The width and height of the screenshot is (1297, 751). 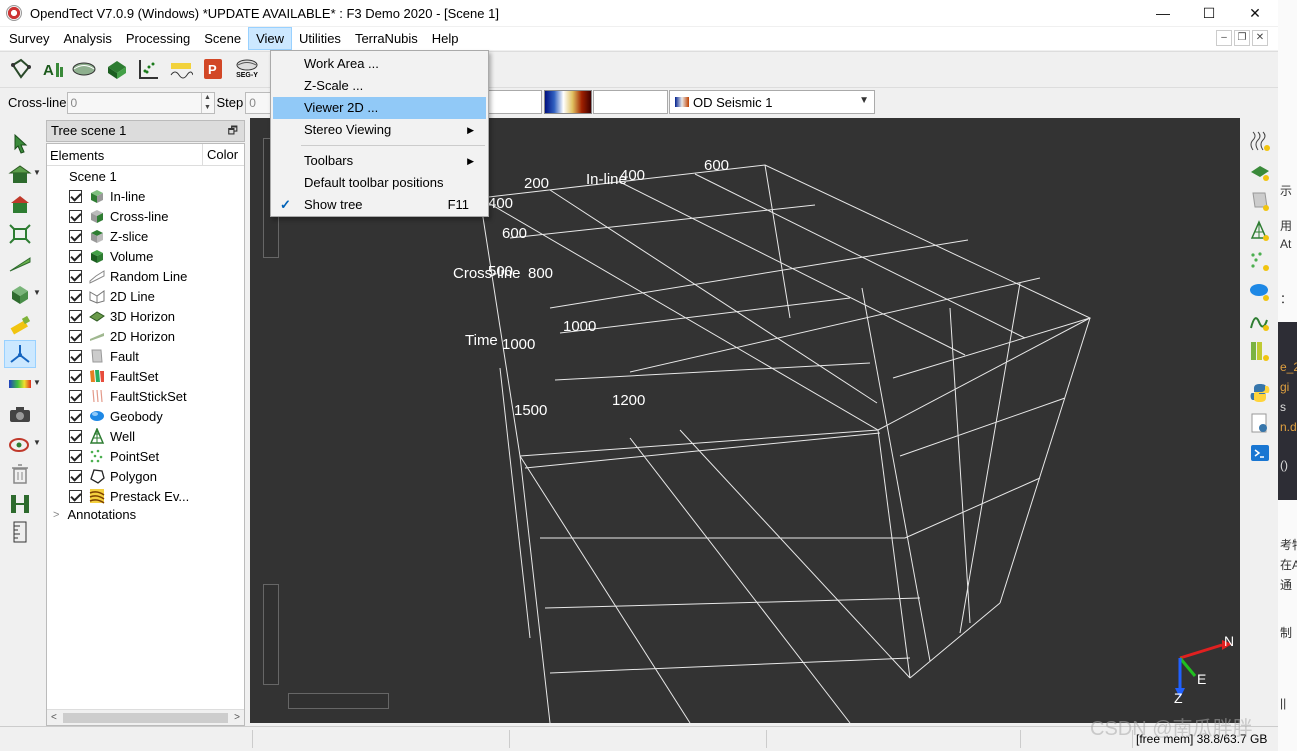 What do you see at coordinates (1255, 13) in the screenshot?
I see `close-button: ✕` at bounding box center [1255, 13].